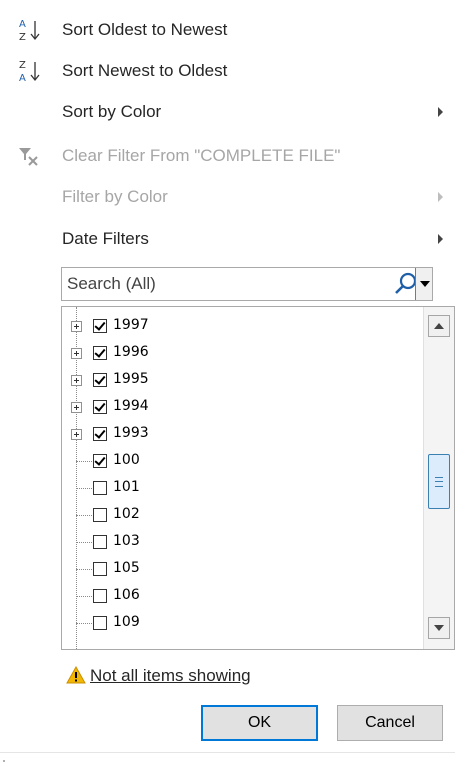 This screenshot has width=455, height=765. What do you see at coordinates (201, 155) in the screenshot?
I see `clear-filter-label: Clear Filter From "COMPLETE FILE"` at bounding box center [201, 155].